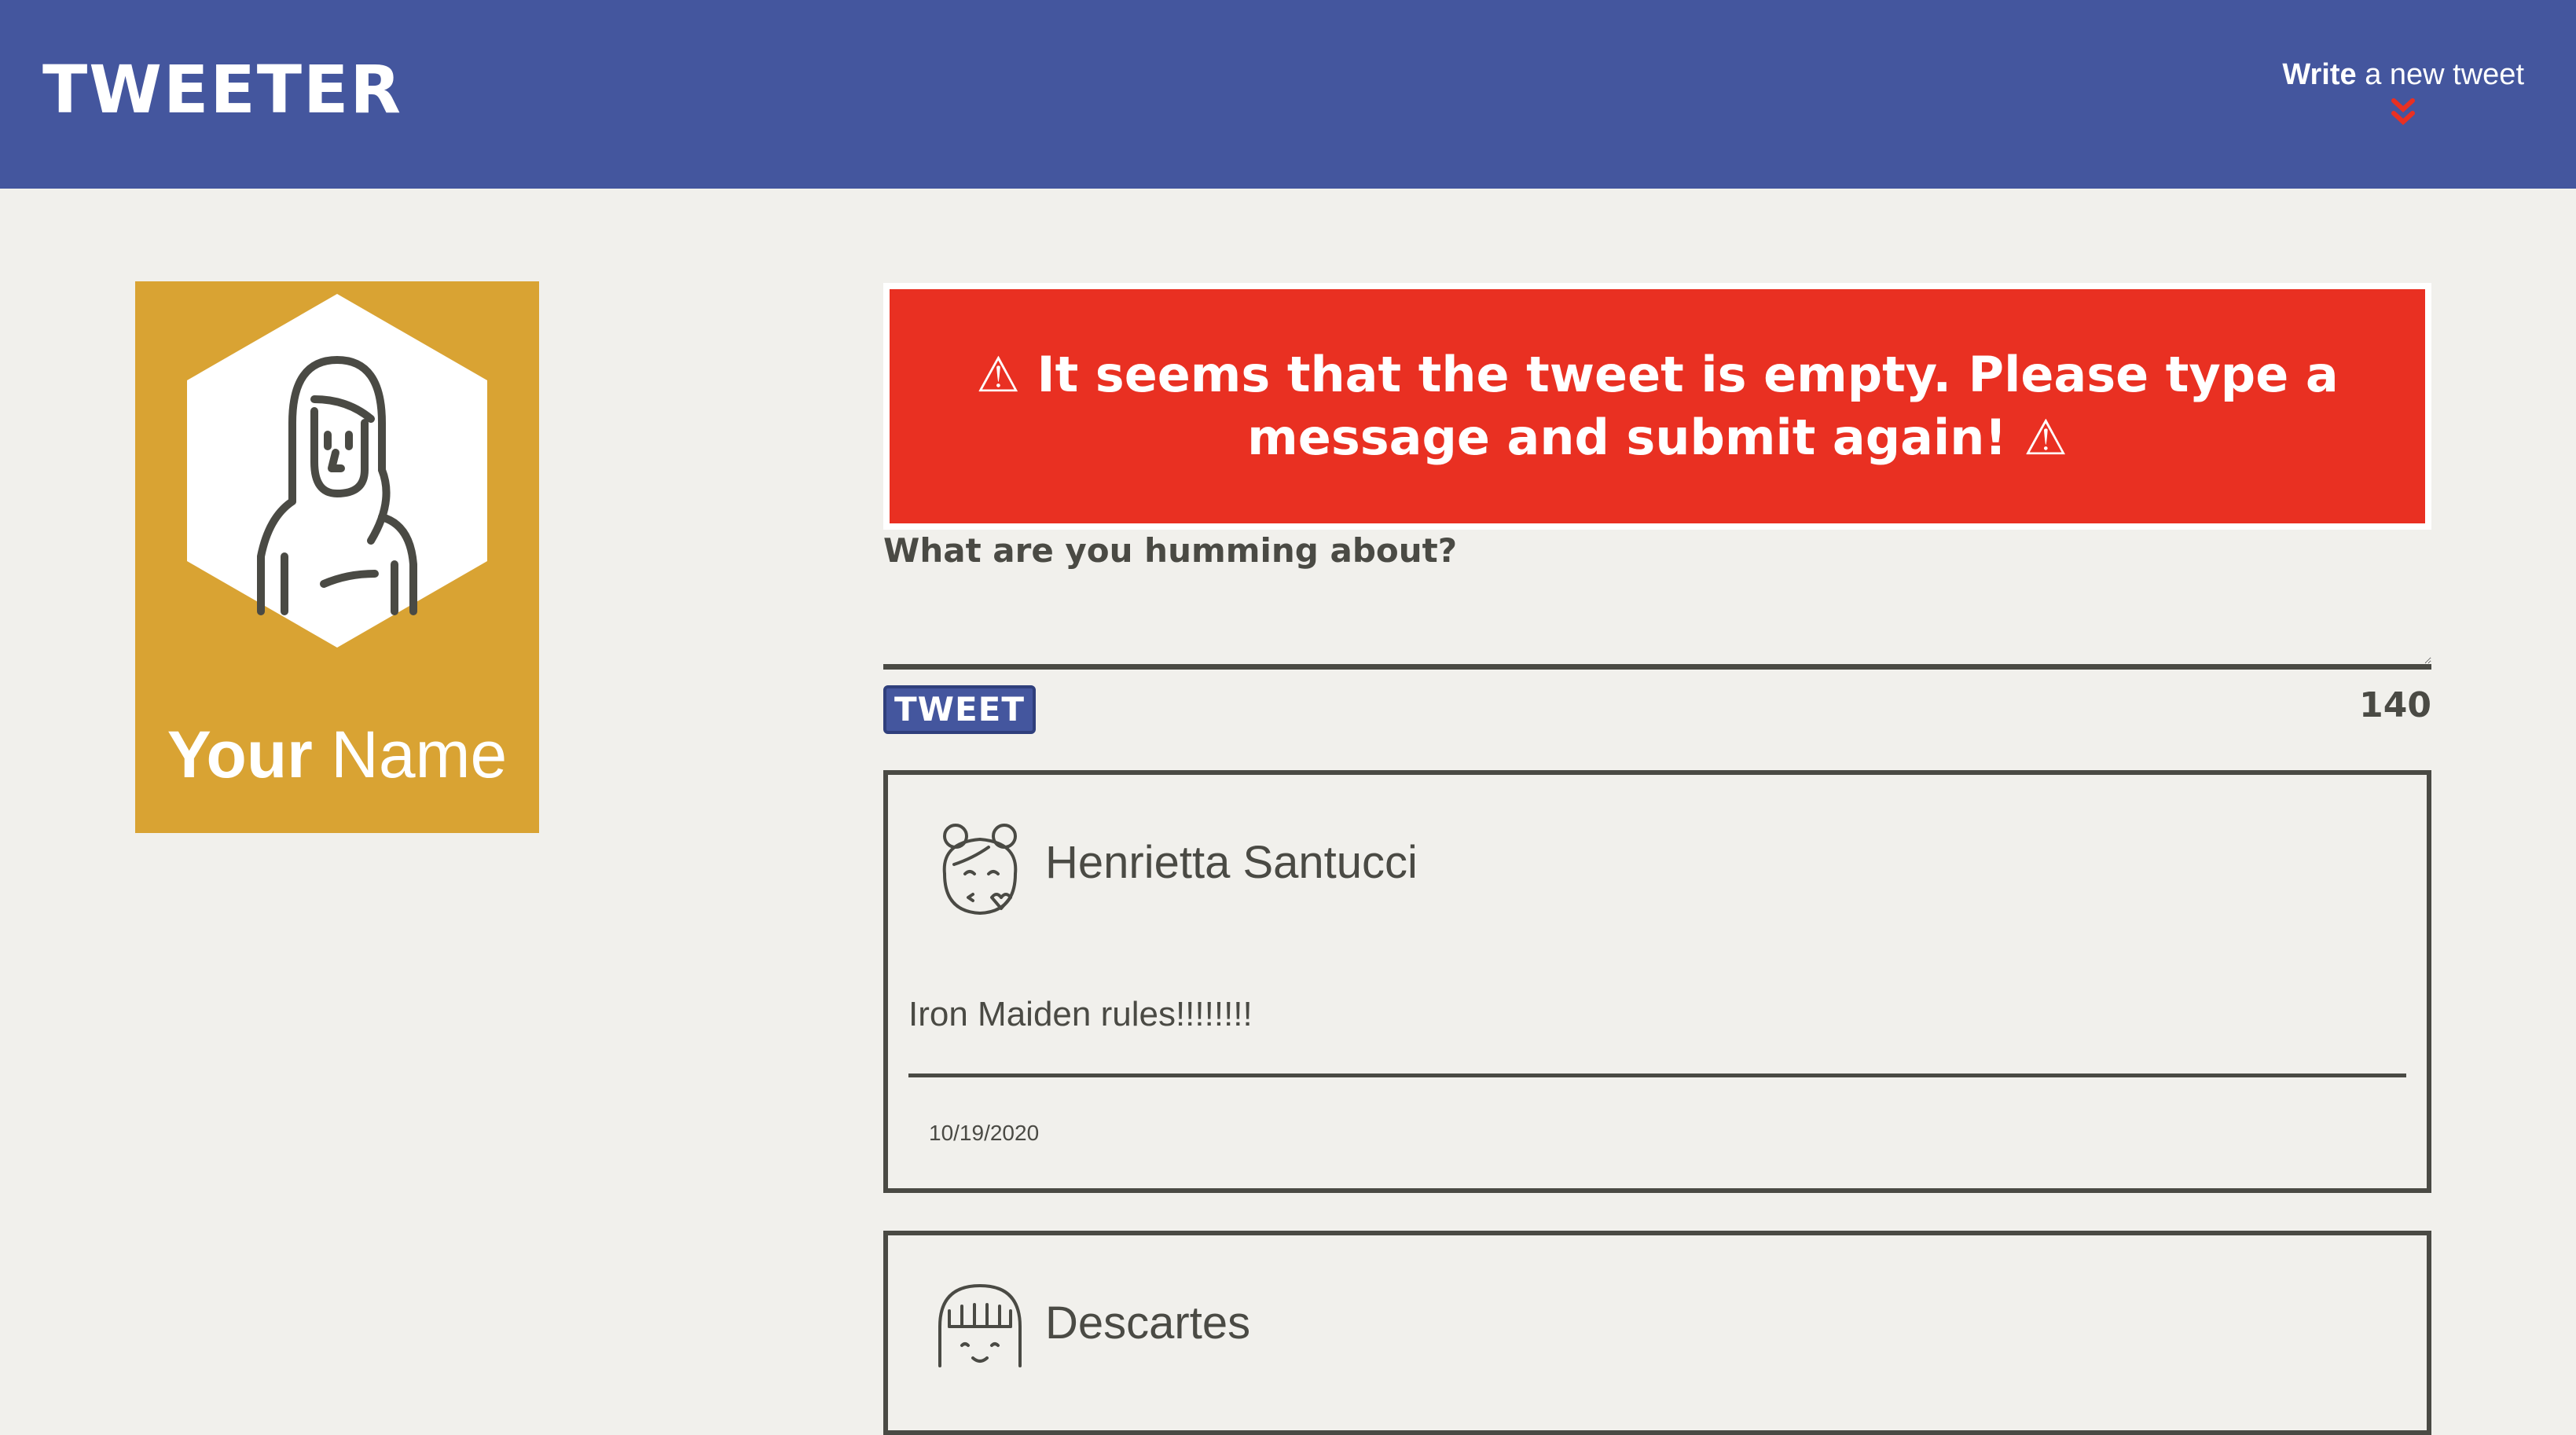  Describe the element at coordinates (2395, 705) in the screenshot. I see `char-counter: 140` at that location.